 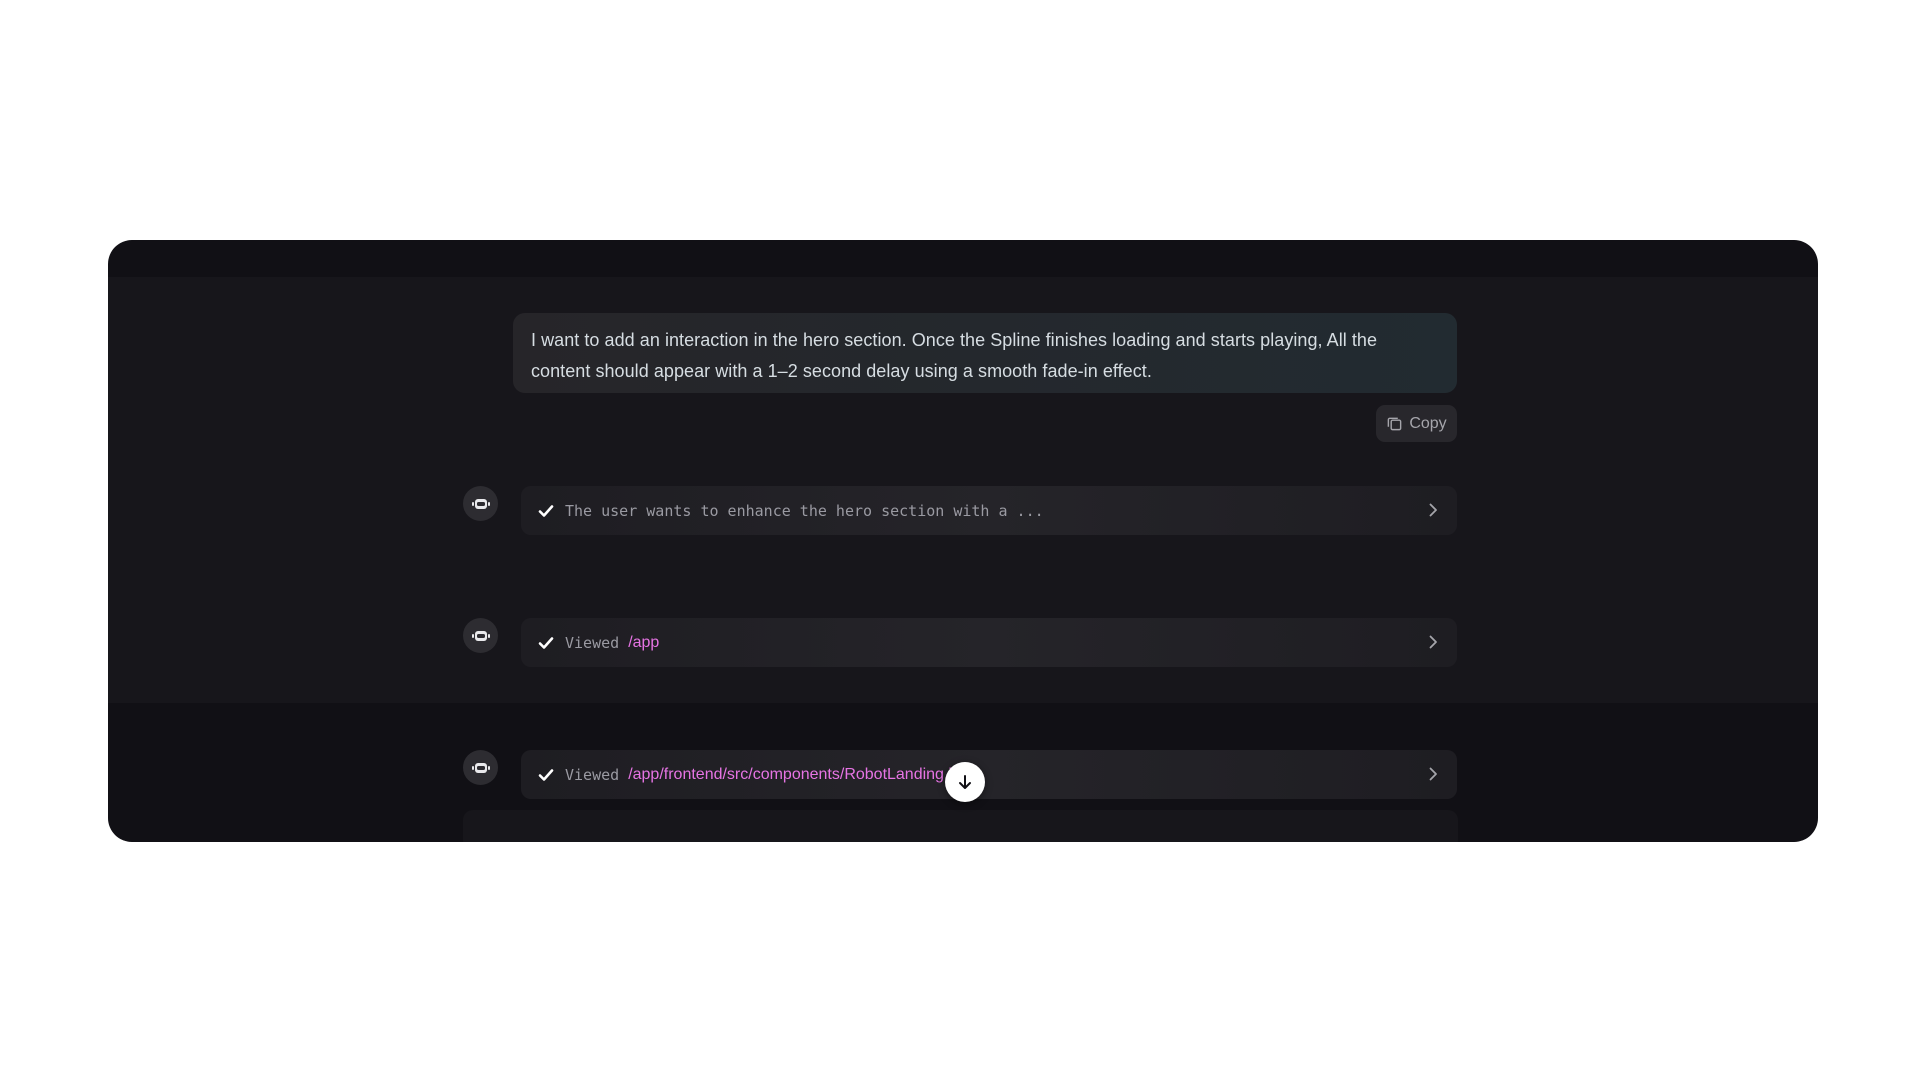 I want to click on arrow-down-icon, so click(x=965, y=782).